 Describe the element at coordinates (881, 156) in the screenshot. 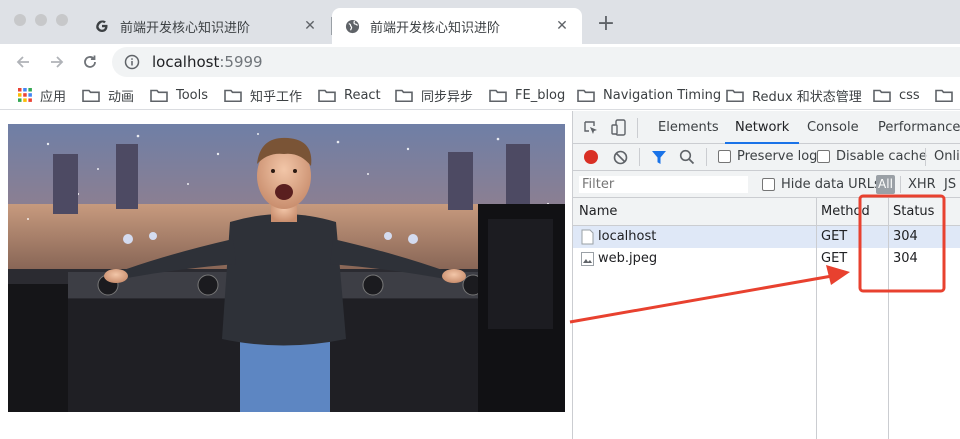

I see `disable-cache-label: Disable cache` at that location.